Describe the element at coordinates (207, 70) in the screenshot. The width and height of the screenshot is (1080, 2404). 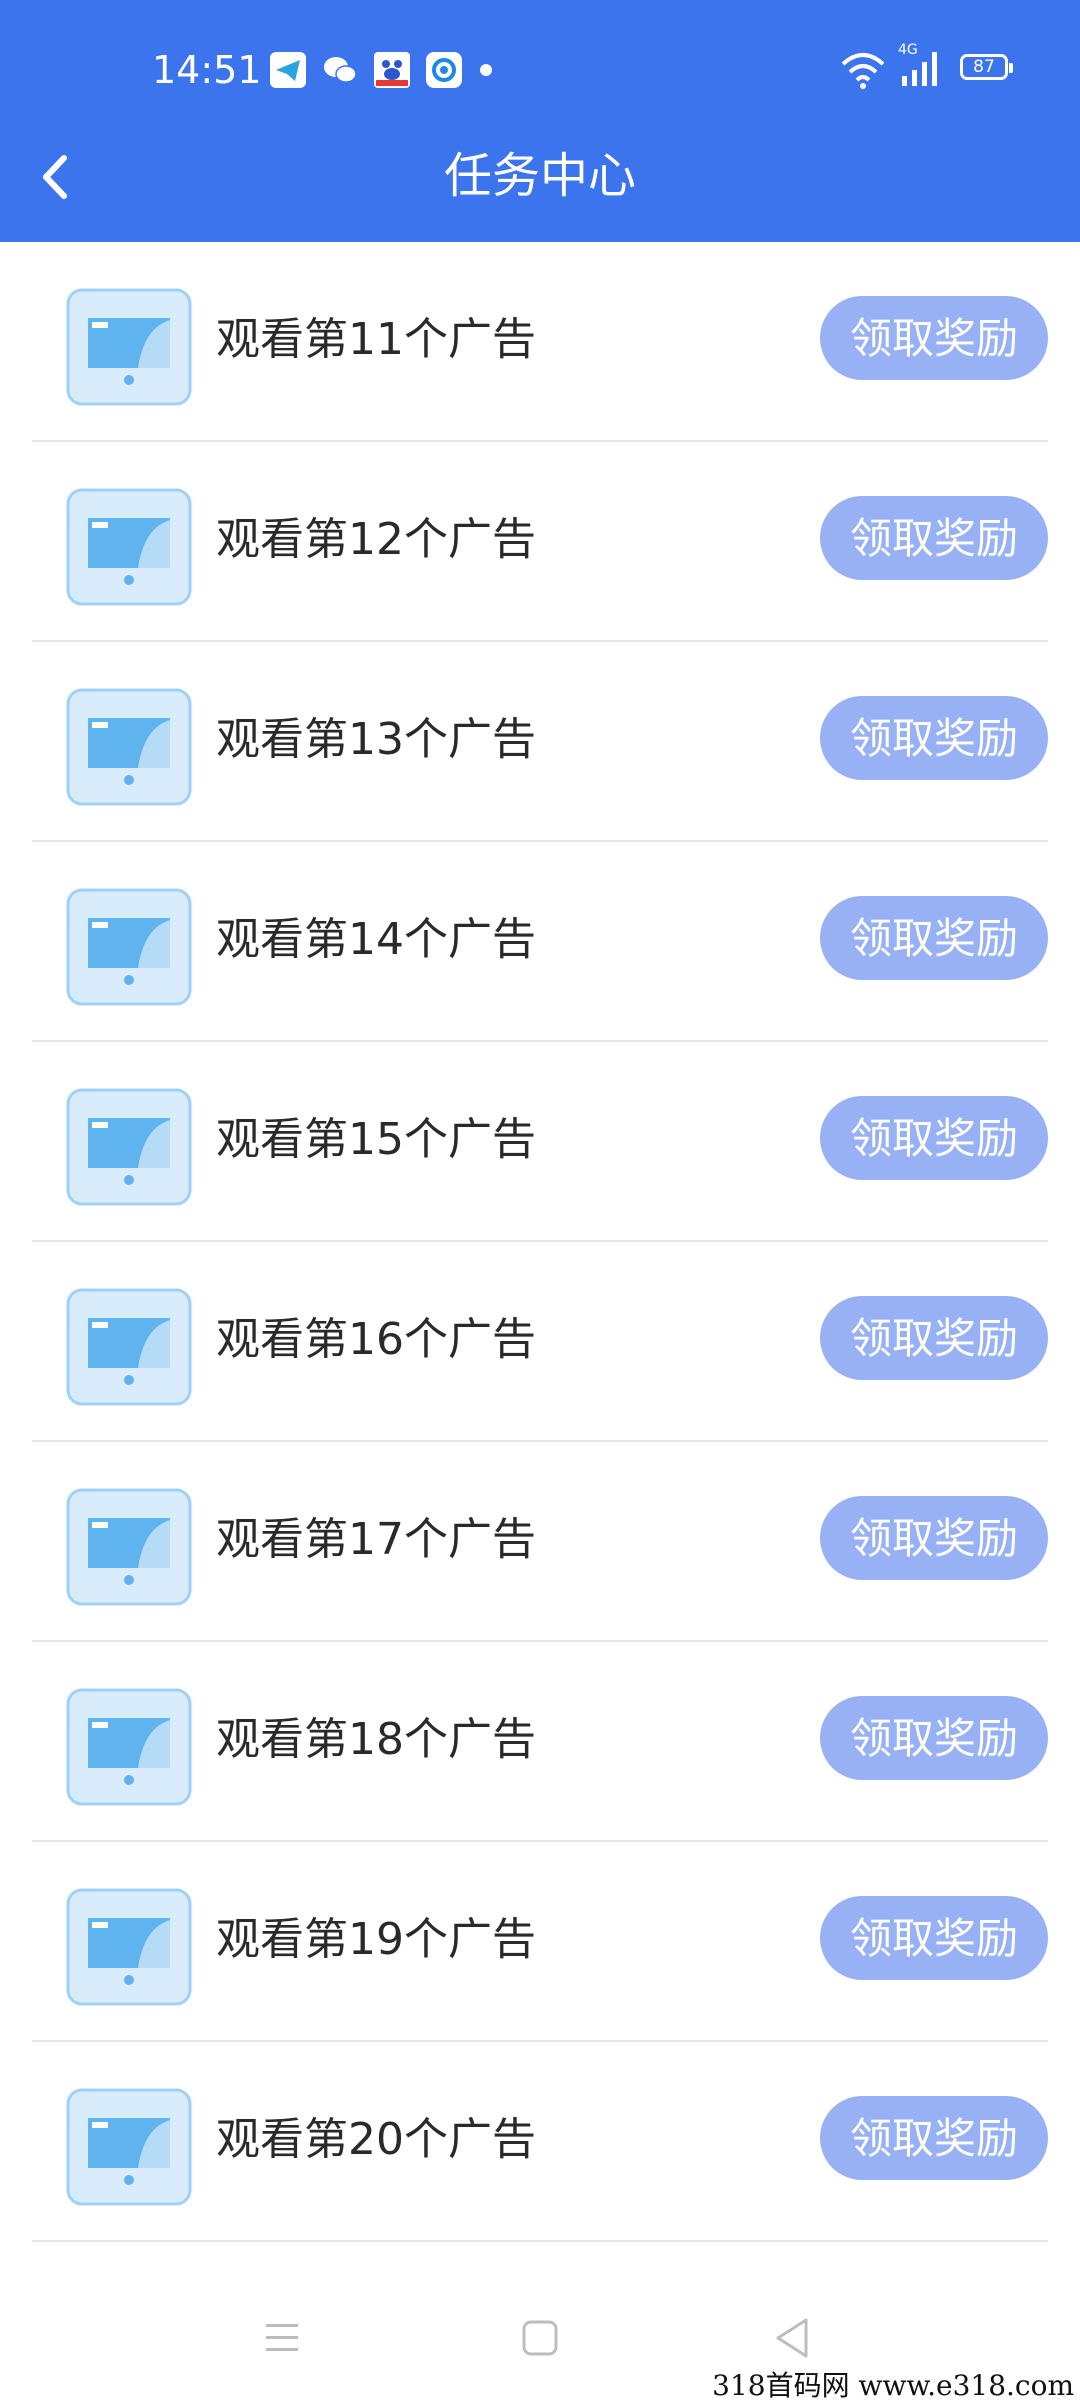
I see `status-time: 14:51` at that location.